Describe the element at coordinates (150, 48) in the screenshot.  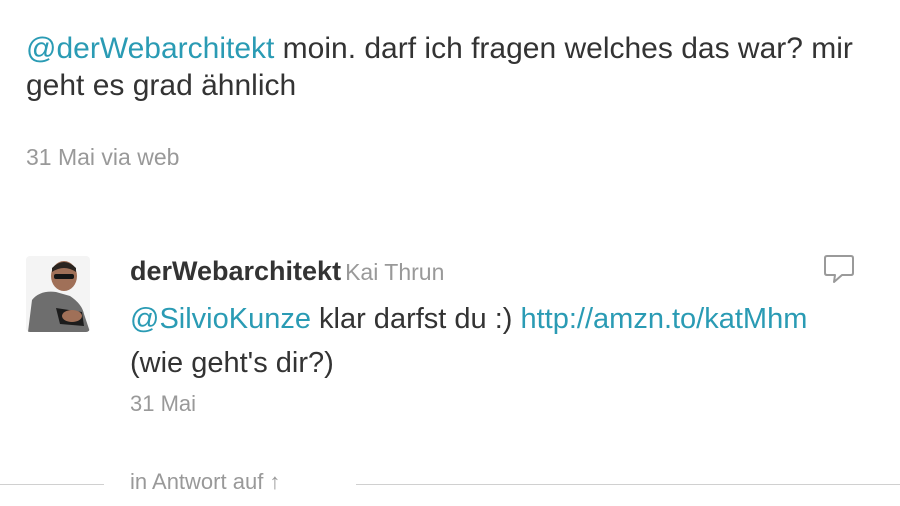
I see `mention-link: @derWebarchitekt` at that location.